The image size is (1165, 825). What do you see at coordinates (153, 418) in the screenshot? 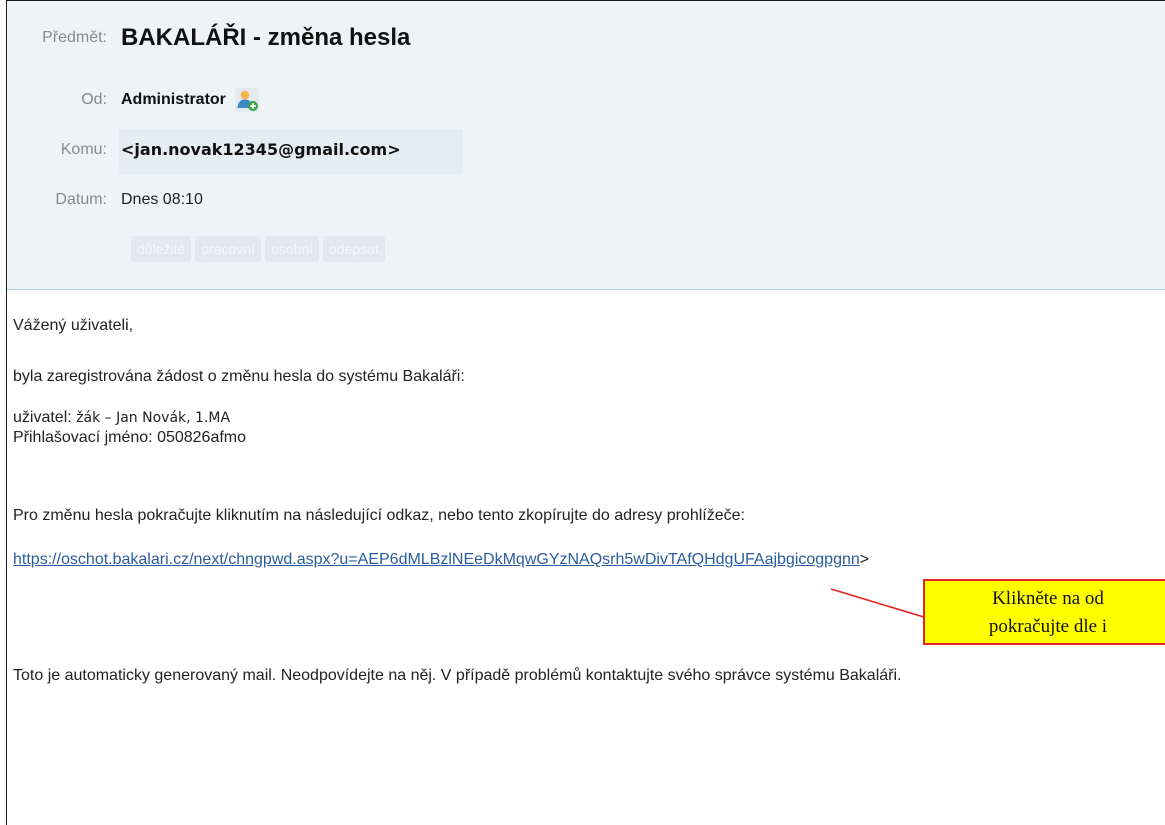
I see `user-value: žák – Jan Novák, 1.MA` at bounding box center [153, 418].